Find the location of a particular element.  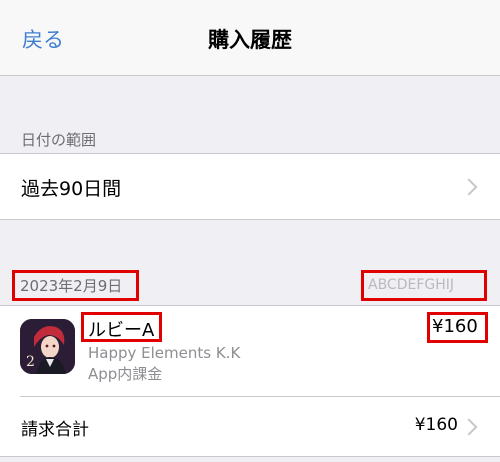

date-range-value: 過去90日間 is located at coordinates (71, 189).